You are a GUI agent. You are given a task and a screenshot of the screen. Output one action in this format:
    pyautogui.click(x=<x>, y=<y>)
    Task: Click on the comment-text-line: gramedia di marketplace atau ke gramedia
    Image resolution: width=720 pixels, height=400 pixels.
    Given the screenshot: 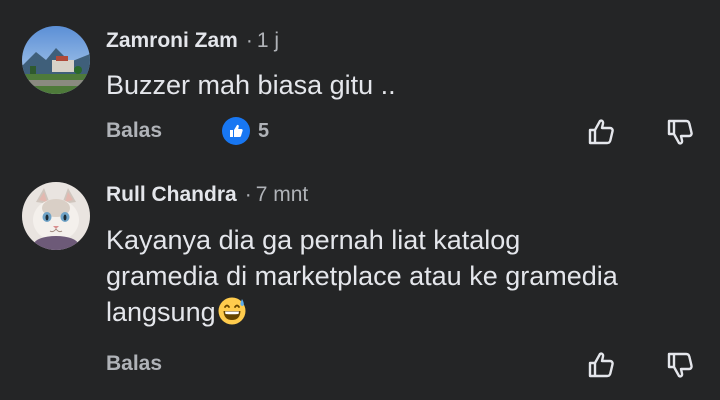 What is the action you would take?
    pyautogui.click(x=362, y=276)
    